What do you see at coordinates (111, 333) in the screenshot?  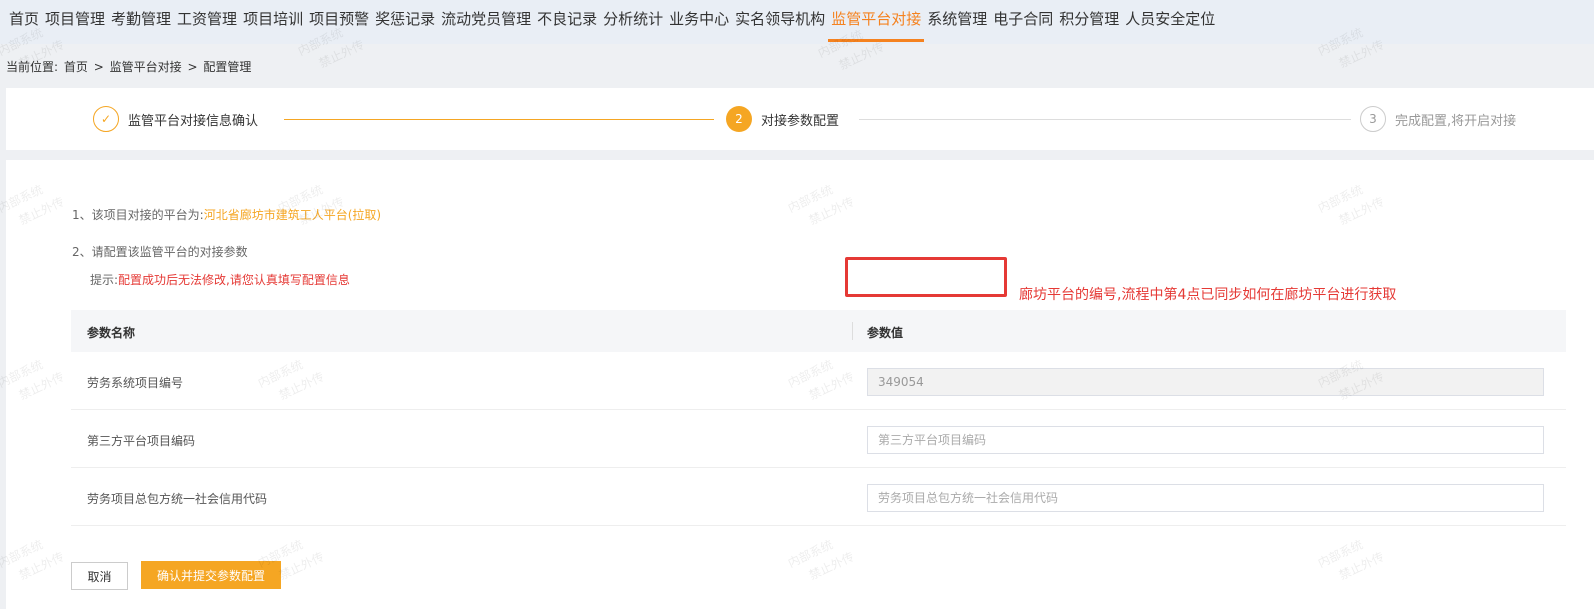 I see `col-param-name: 参数名称` at bounding box center [111, 333].